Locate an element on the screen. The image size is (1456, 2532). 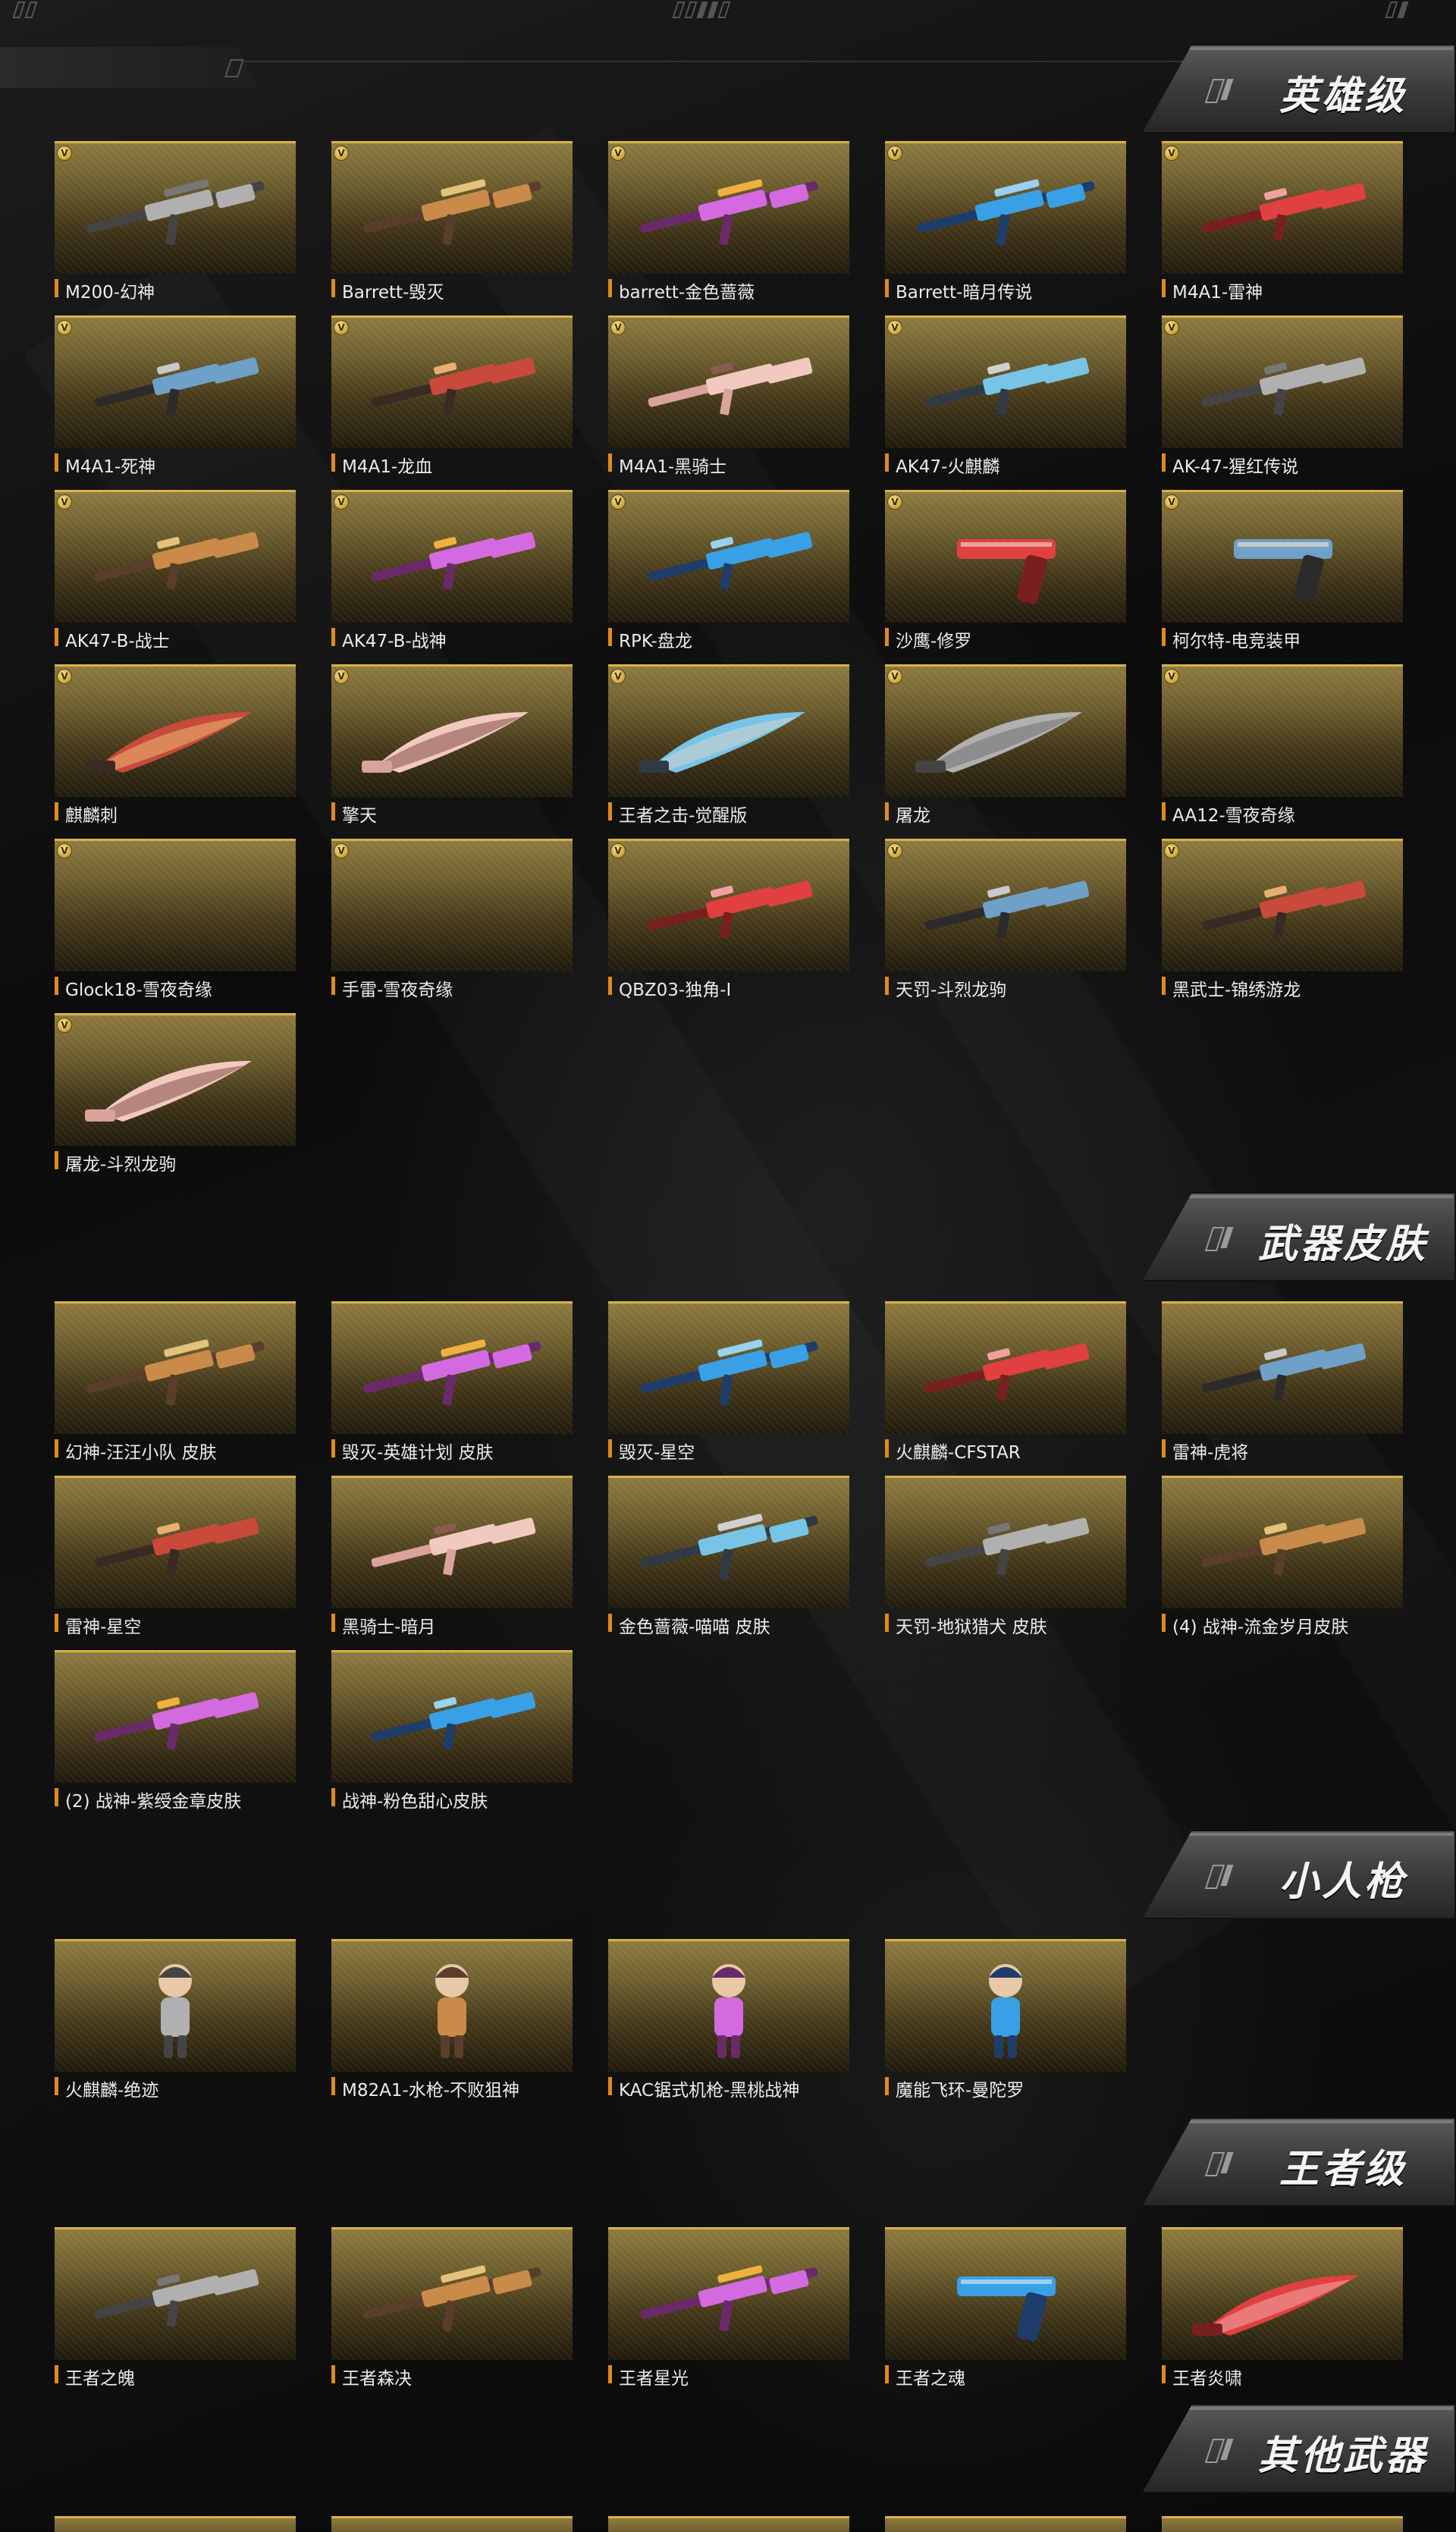
weapon-card: V Glock18-雪夜奇缘 is located at coordinates (175, 926).